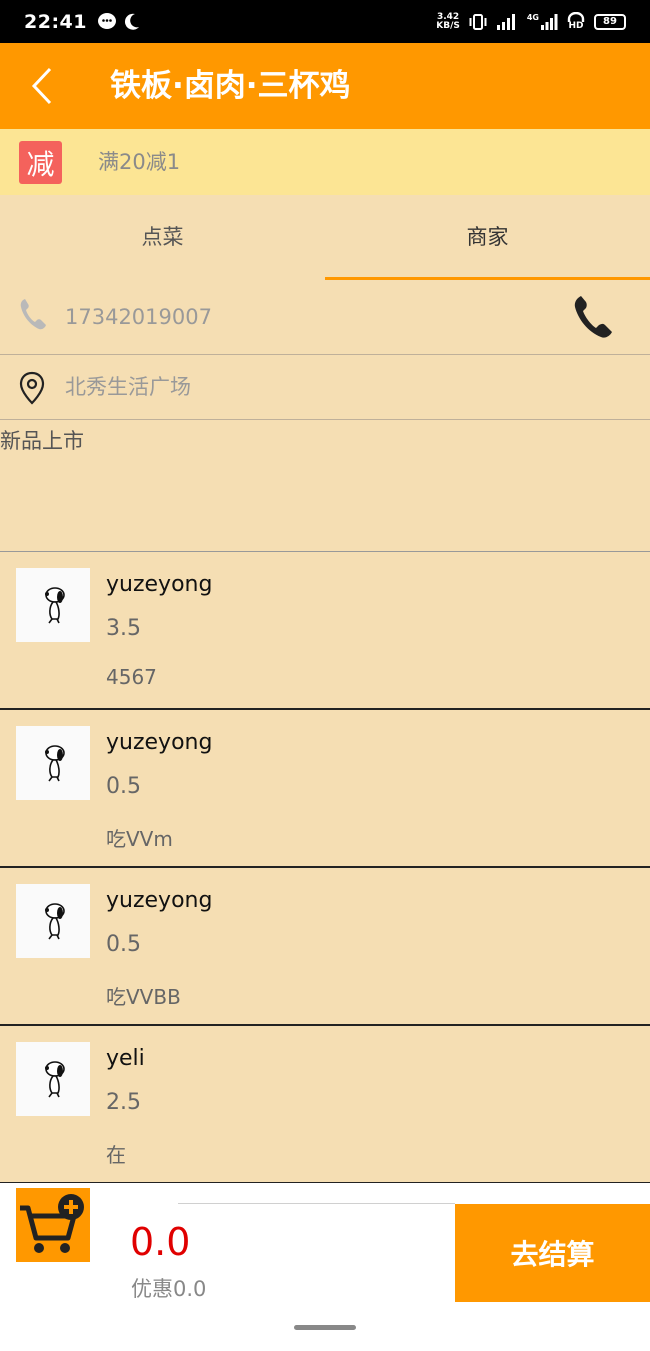 Image resolution: width=650 pixels, height=1351 pixels. What do you see at coordinates (230, 86) in the screenshot?
I see `page-title: 铁板·卤肉·三杯鸡` at bounding box center [230, 86].